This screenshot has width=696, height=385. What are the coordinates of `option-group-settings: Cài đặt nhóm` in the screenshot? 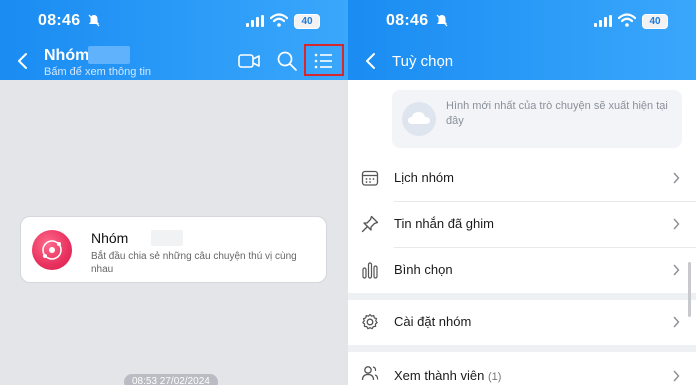 It's located at (522, 322).